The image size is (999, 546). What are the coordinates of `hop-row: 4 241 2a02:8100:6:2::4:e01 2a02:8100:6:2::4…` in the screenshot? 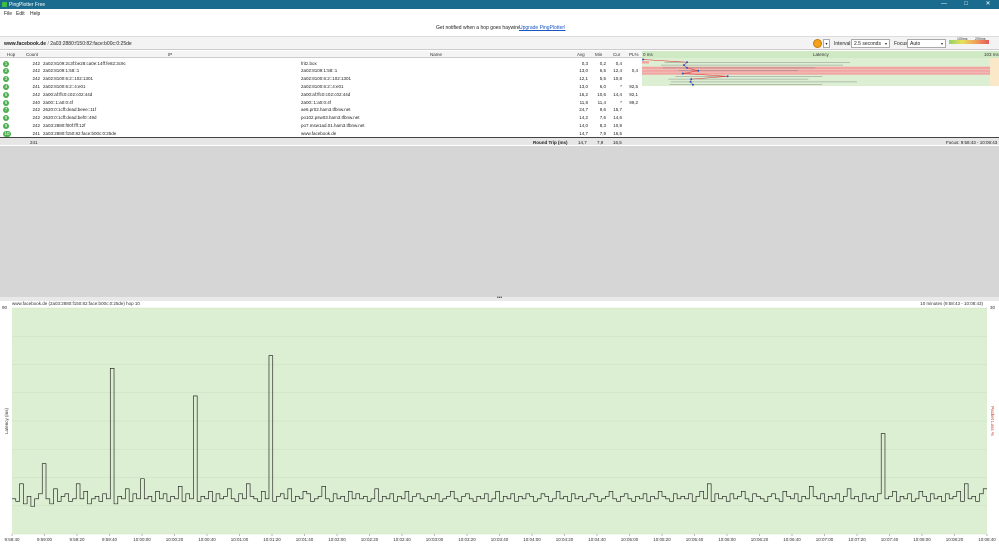 It's located at (320, 86).